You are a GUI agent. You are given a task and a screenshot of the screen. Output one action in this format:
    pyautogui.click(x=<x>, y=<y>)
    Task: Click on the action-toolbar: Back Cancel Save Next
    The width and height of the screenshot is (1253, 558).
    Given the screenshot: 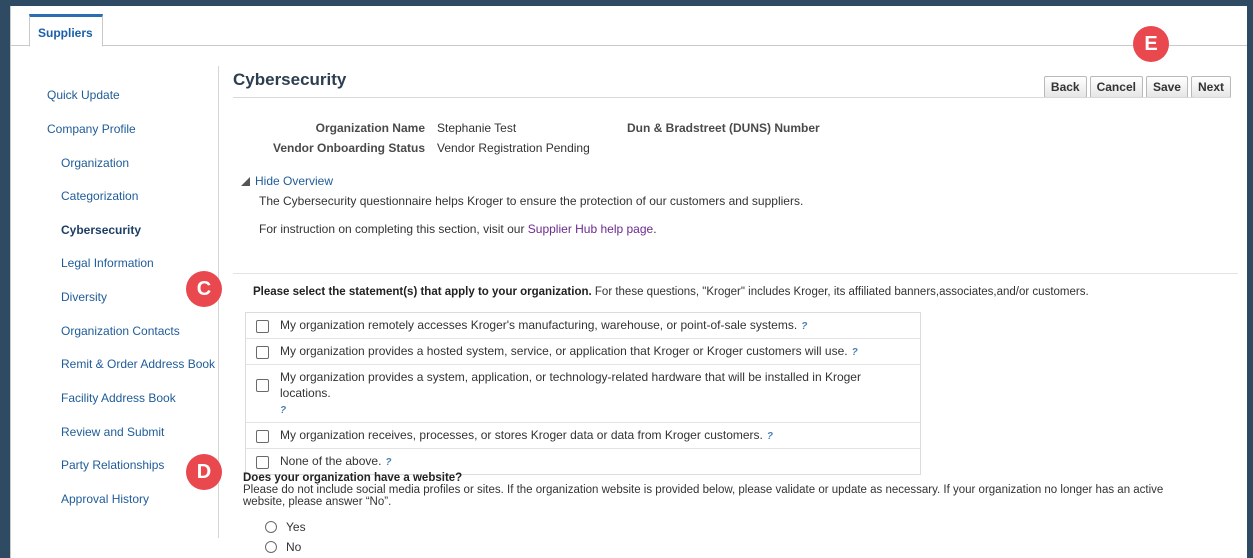 What is the action you would take?
    pyautogui.click(x=1137, y=87)
    